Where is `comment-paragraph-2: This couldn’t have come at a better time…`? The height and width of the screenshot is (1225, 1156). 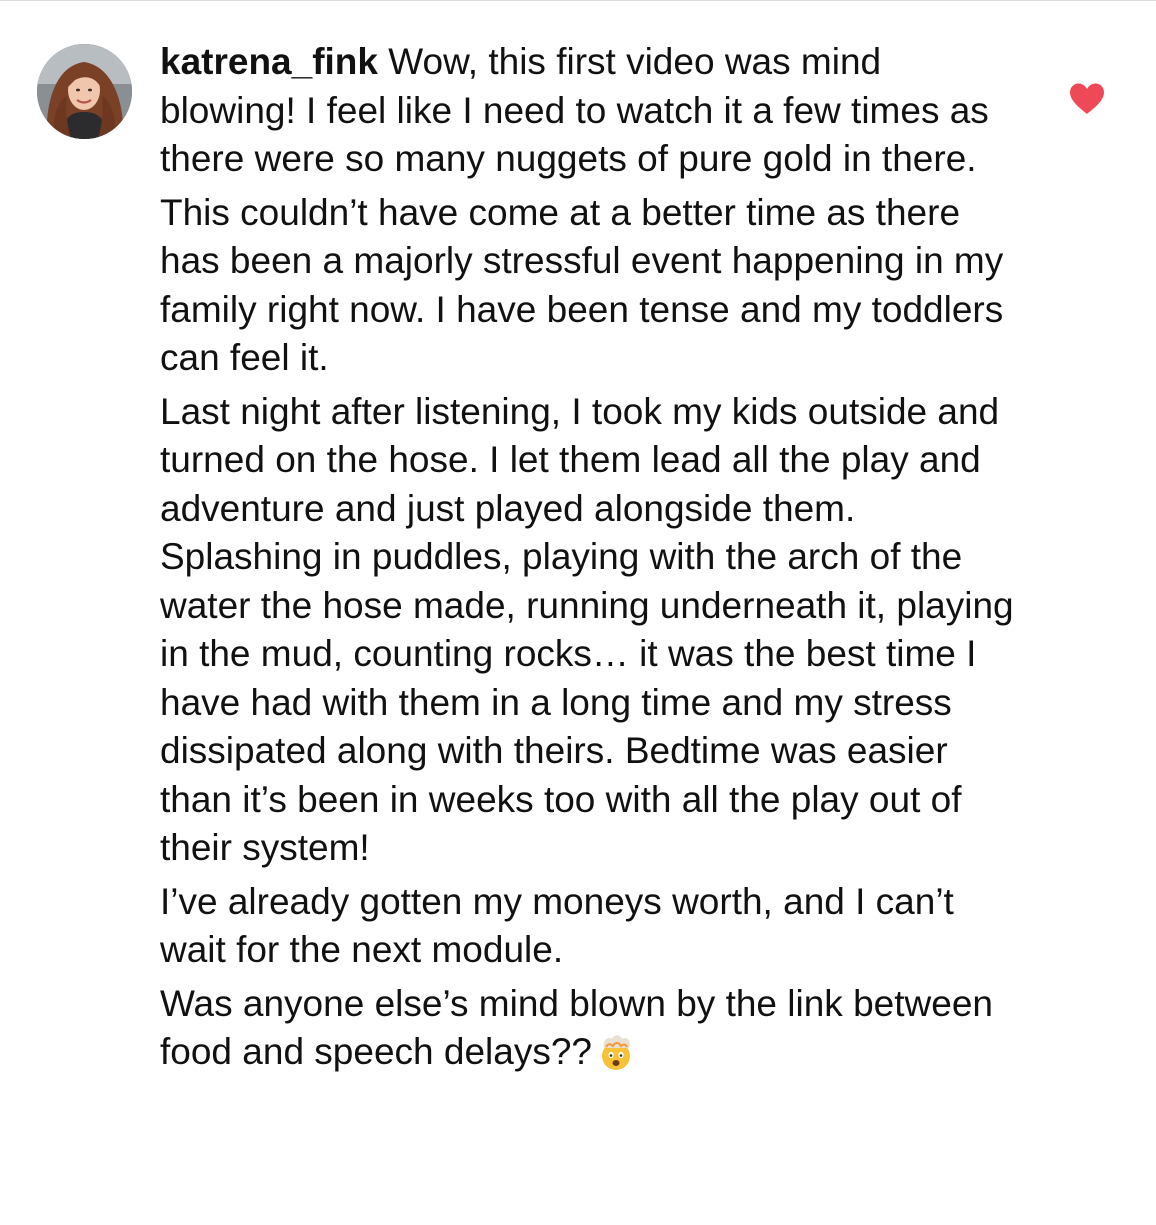
comment-paragraph-2: This couldn’t have come at a better time… is located at coordinates (582, 285).